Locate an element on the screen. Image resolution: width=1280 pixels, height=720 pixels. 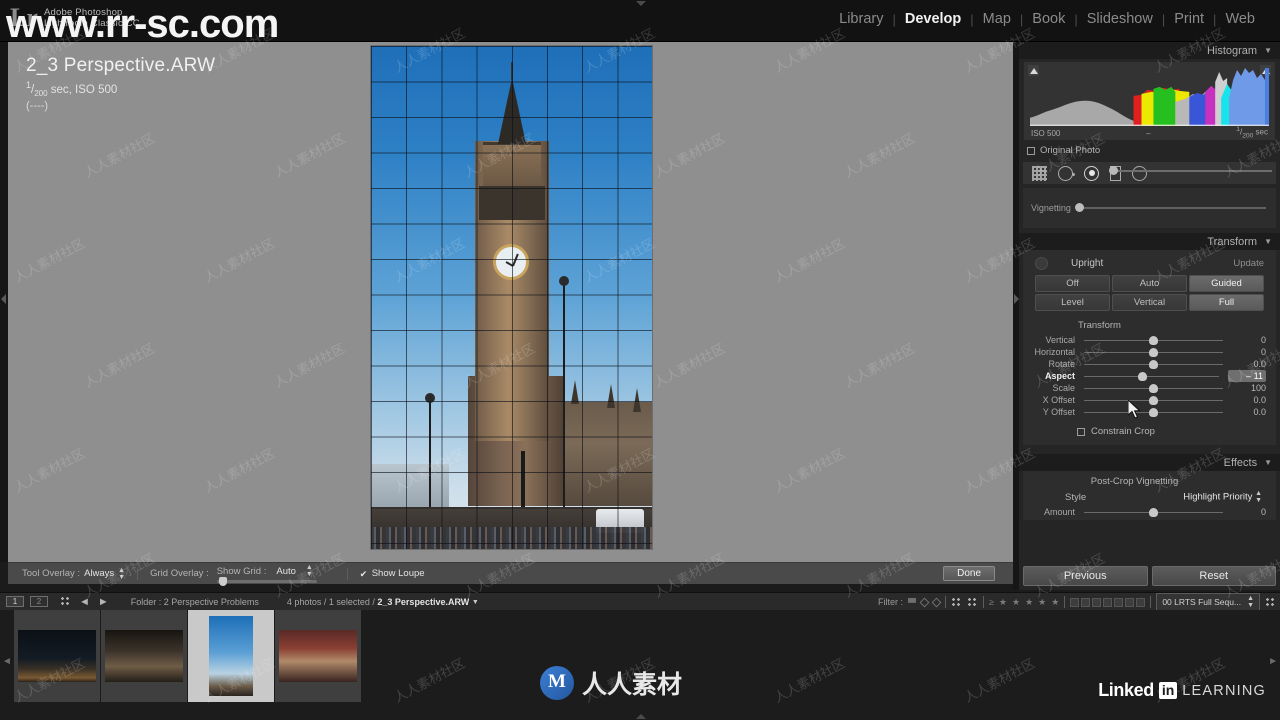
upright-auto-button: Auto is located at coordinates (1149, 283).